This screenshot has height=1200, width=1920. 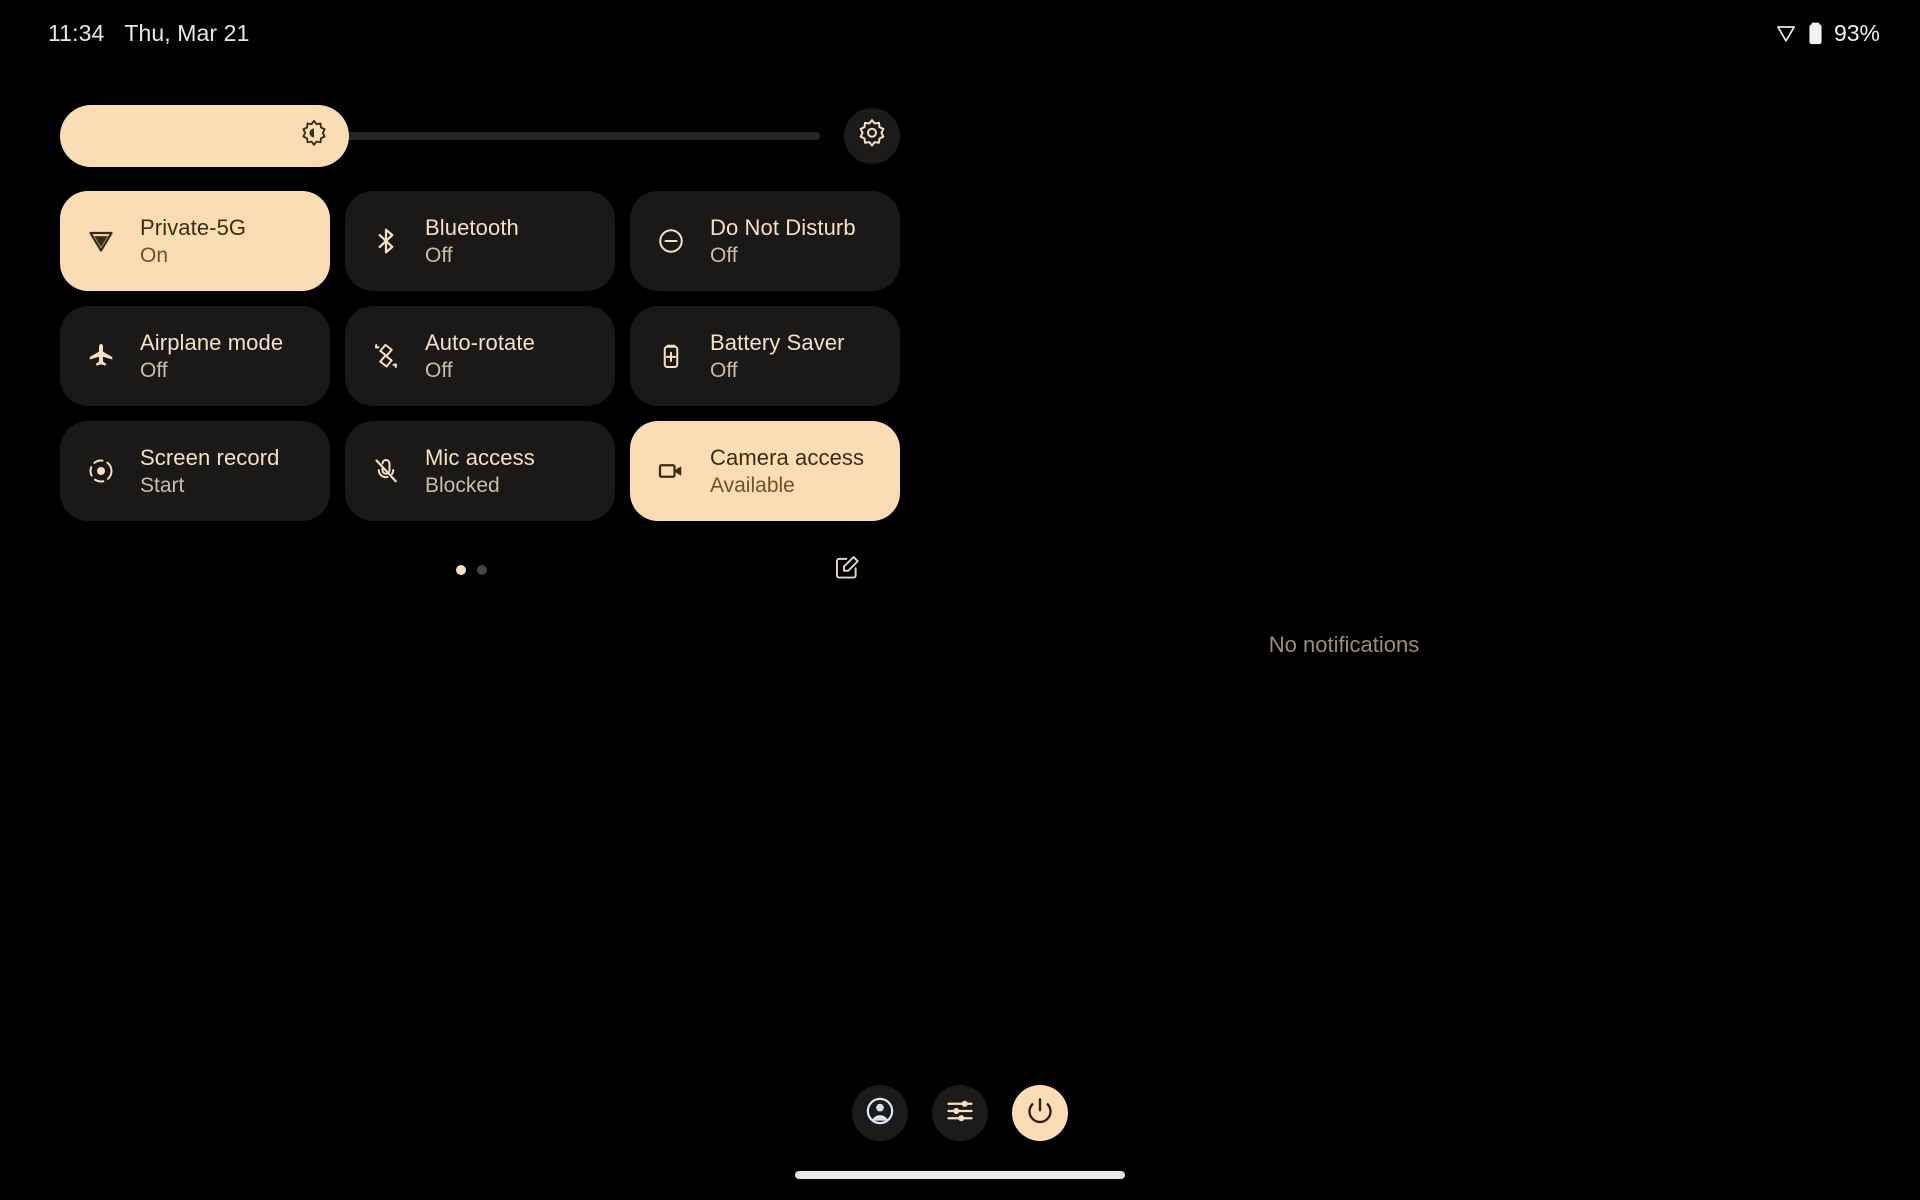 What do you see at coordinates (193, 227) in the screenshot?
I see `tile-label: Private-5G` at bounding box center [193, 227].